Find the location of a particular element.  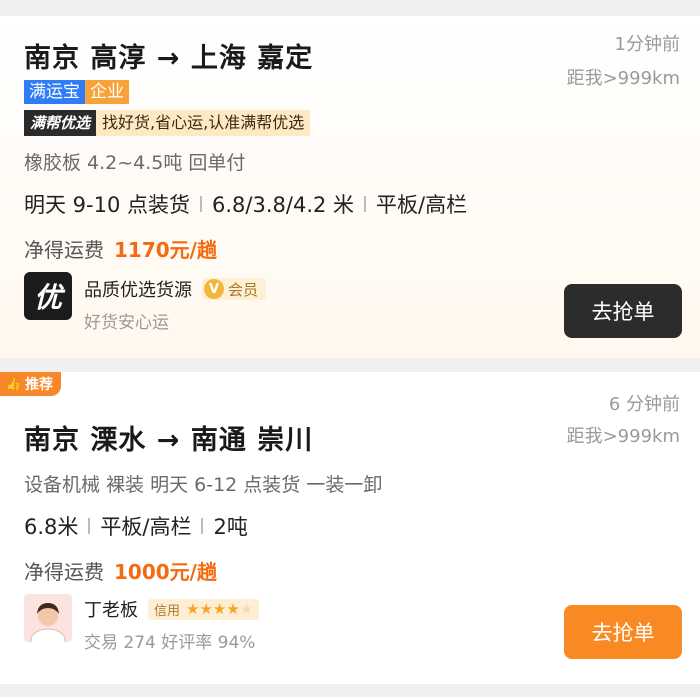

owner-info: 丁老板 信用 ★★★★★ is located at coordinates (172, 609).